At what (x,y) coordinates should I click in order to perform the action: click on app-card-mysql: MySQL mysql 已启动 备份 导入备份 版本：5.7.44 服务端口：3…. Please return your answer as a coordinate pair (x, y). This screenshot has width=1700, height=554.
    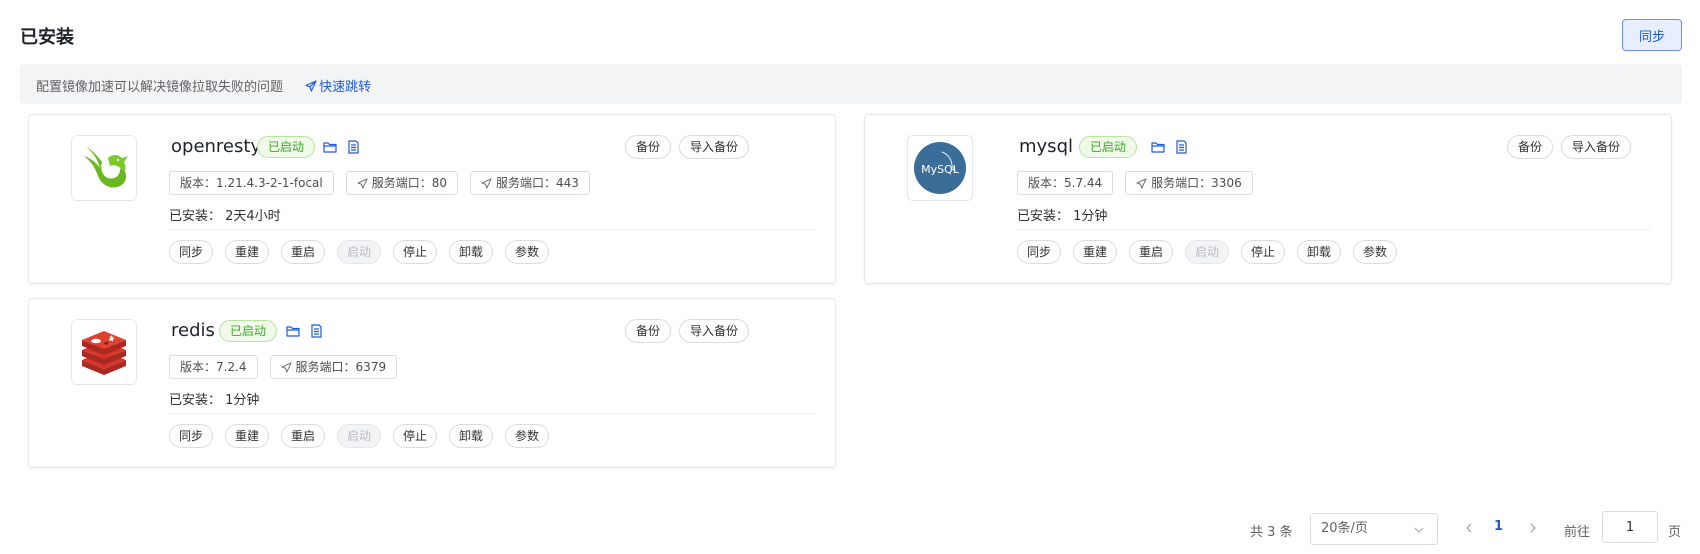
    Looking at the image, I should click on (1268, 199).